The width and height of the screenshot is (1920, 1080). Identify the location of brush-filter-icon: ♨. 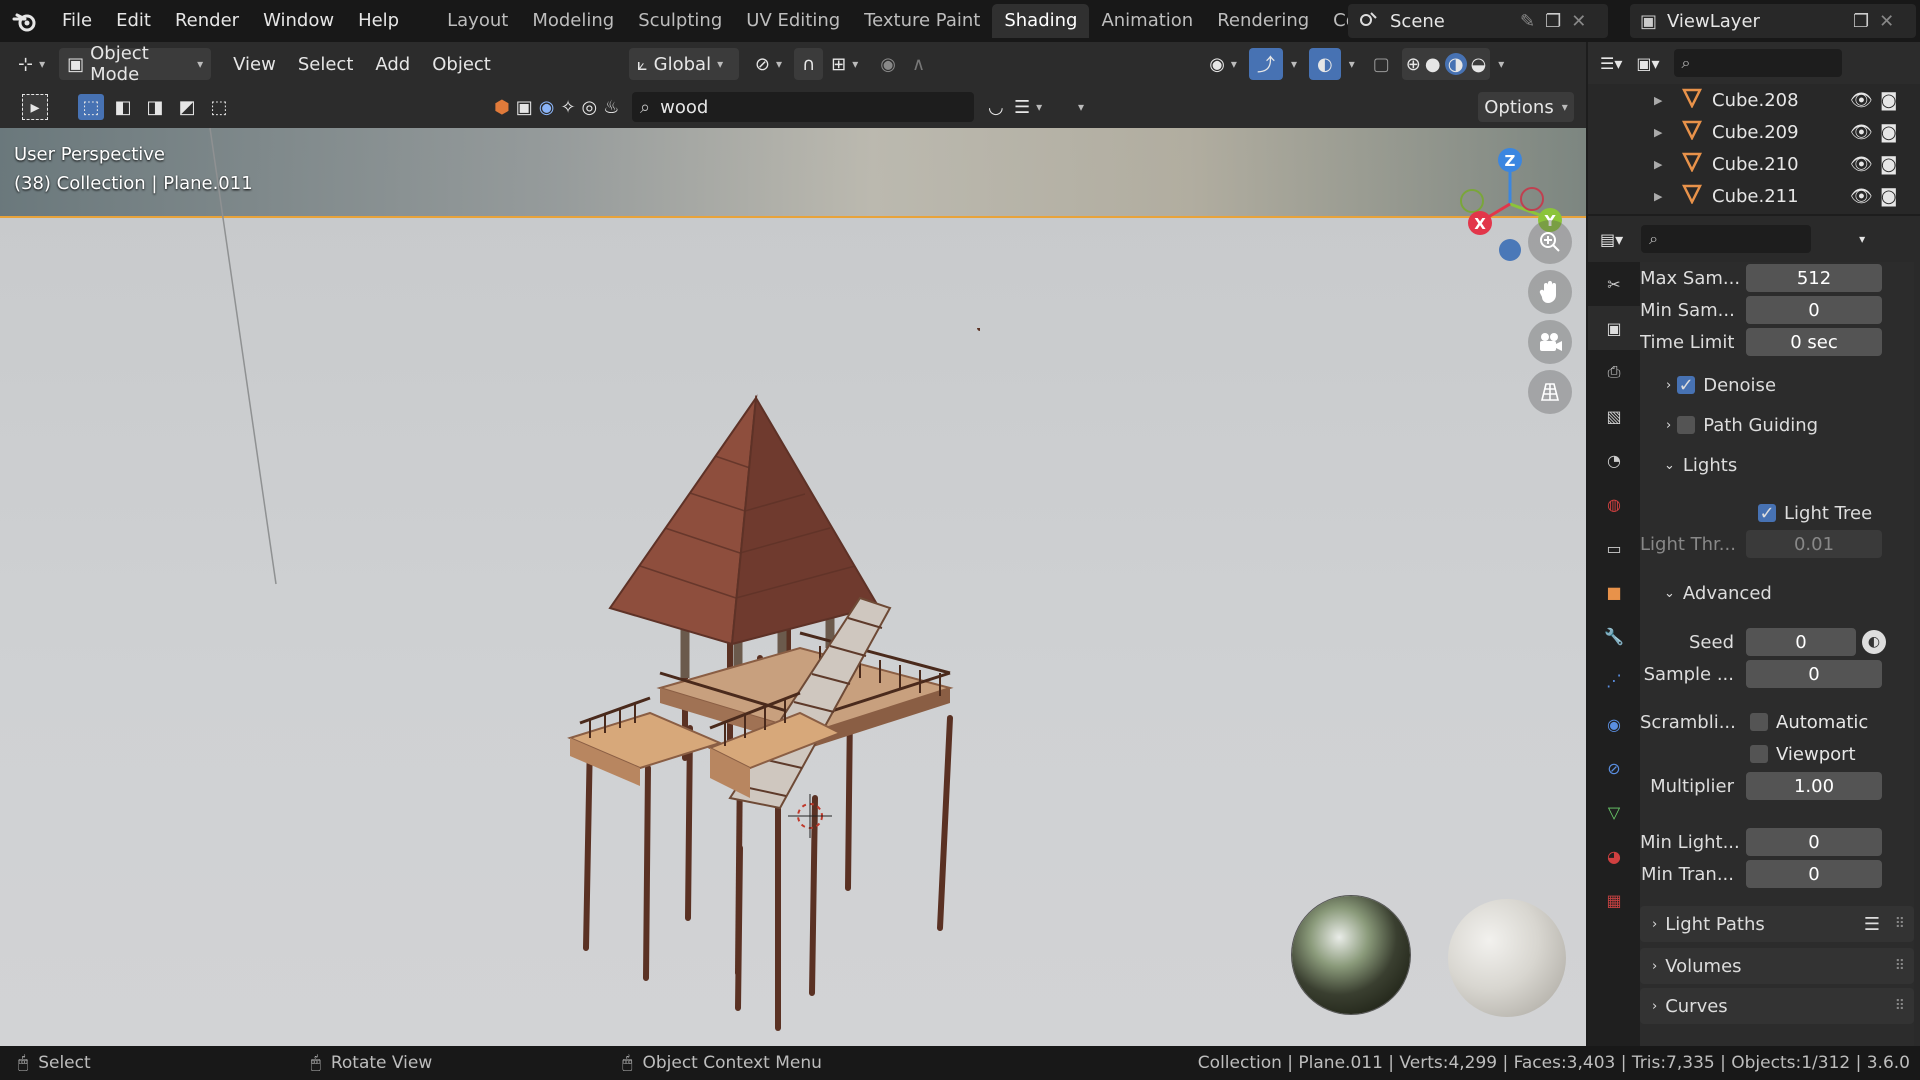
(611, 107).